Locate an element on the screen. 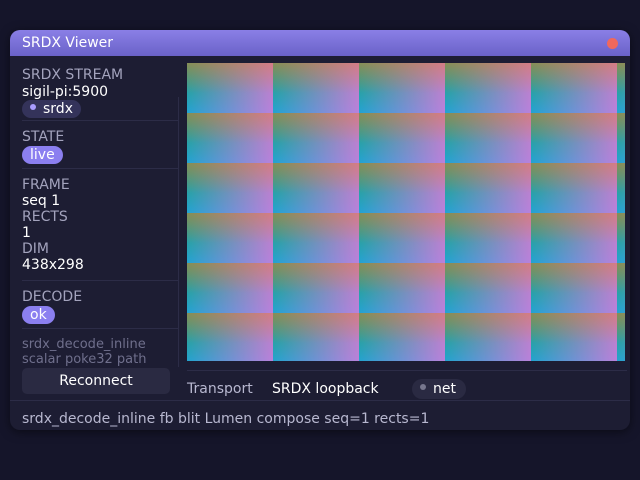 The height and width of the screenshot is (480, 640). stream-tag-badge: srdx is located at coordinates (51, 109).